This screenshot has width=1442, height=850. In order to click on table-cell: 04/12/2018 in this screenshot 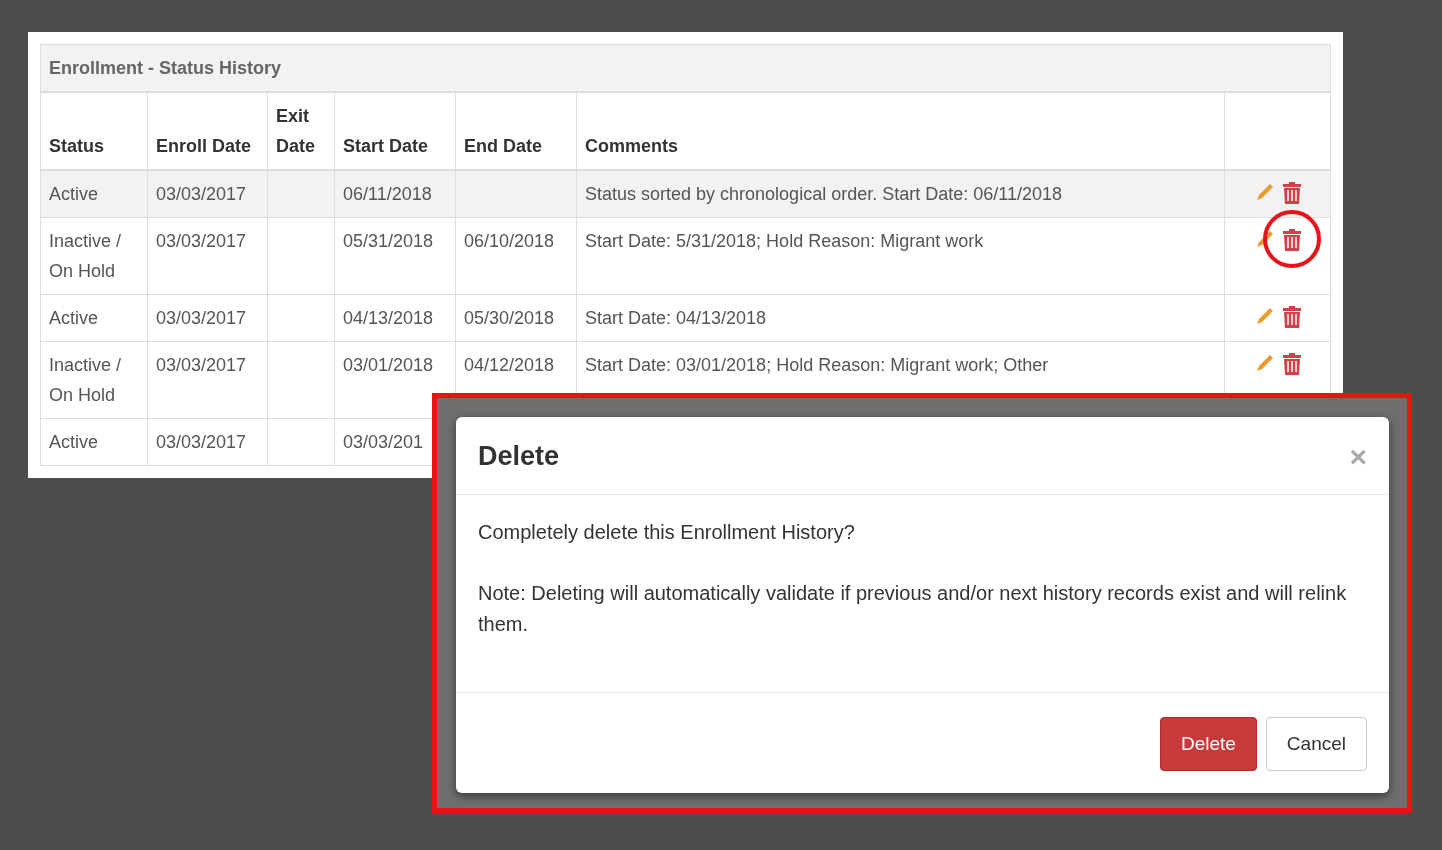, I will do `click(509, 365)`.